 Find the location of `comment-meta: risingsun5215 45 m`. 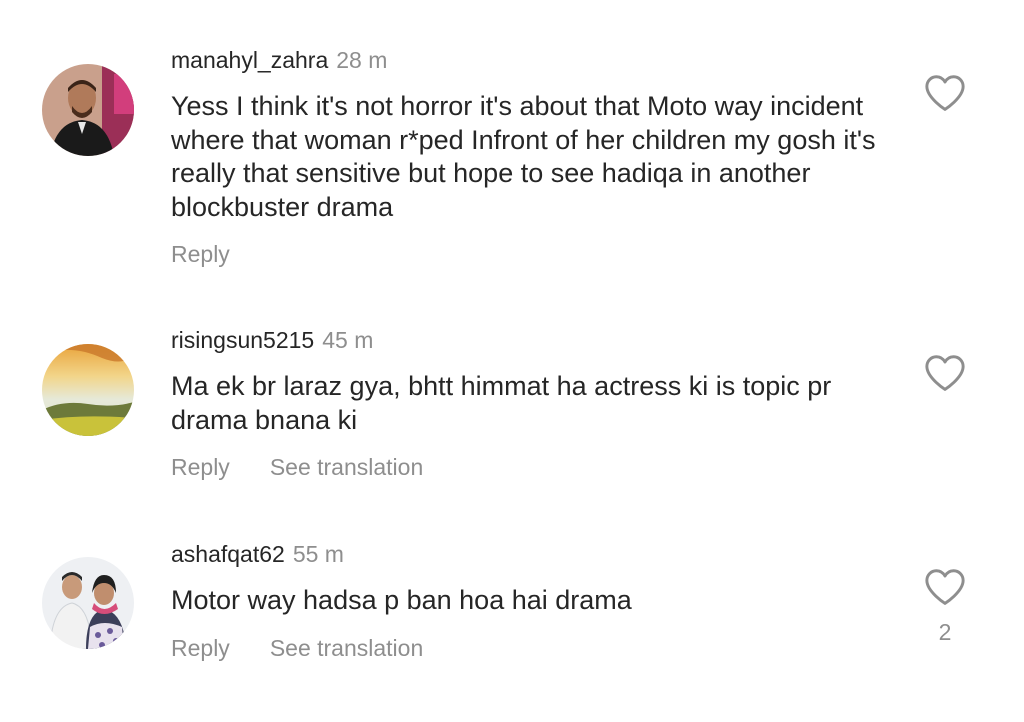

comment-meta: risingsun5215 45 m is located at coordinates (272, 340).